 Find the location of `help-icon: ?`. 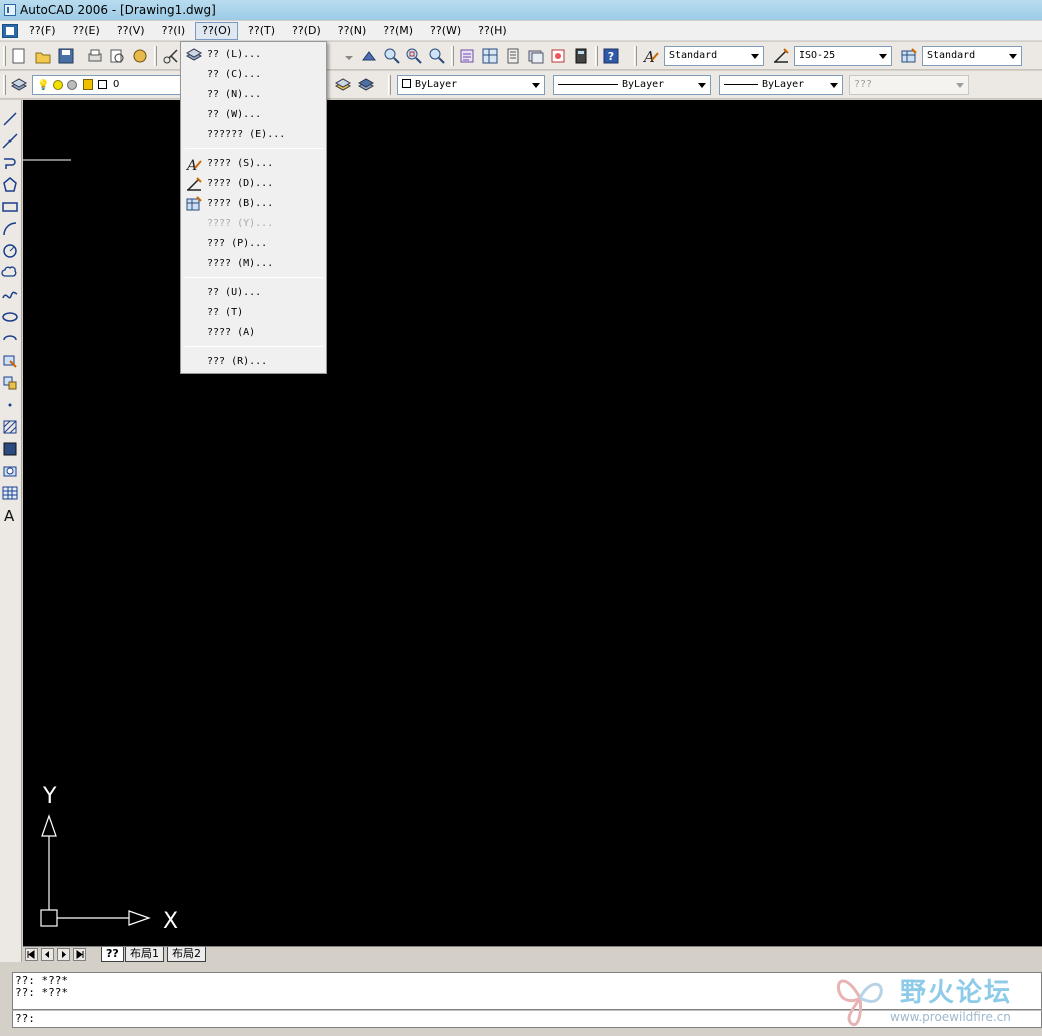

help-icon: ? is located at coordinates (611, 56).